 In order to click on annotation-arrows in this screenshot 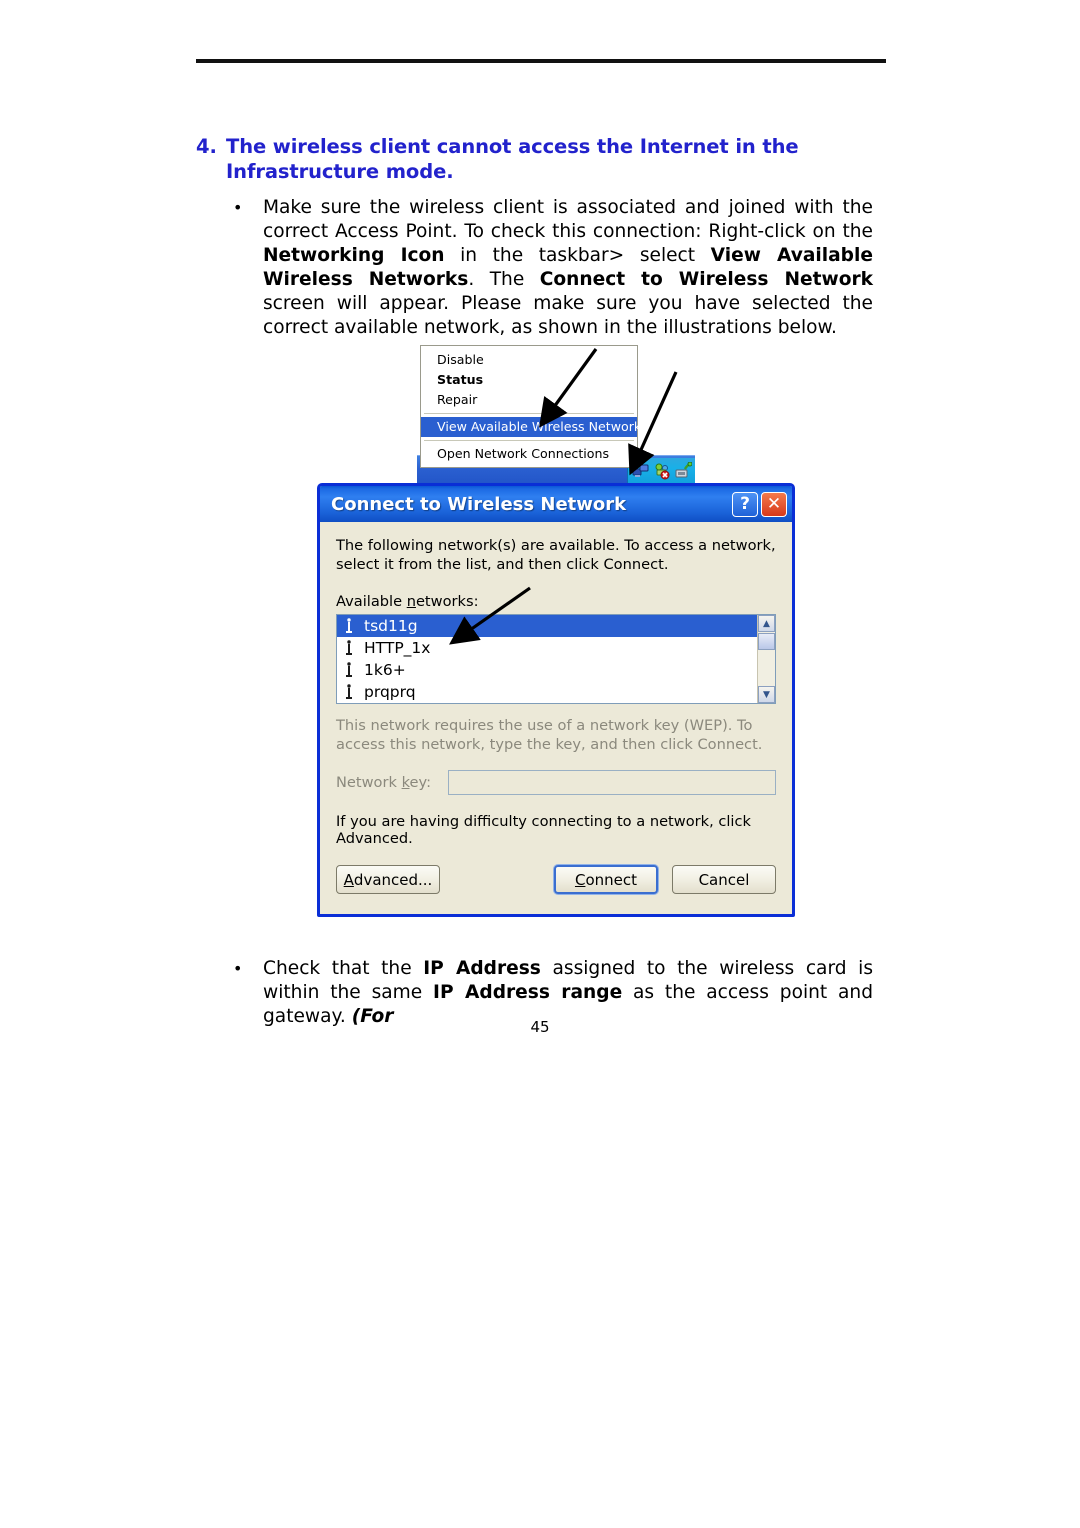, I will do `click(563, 496)`.